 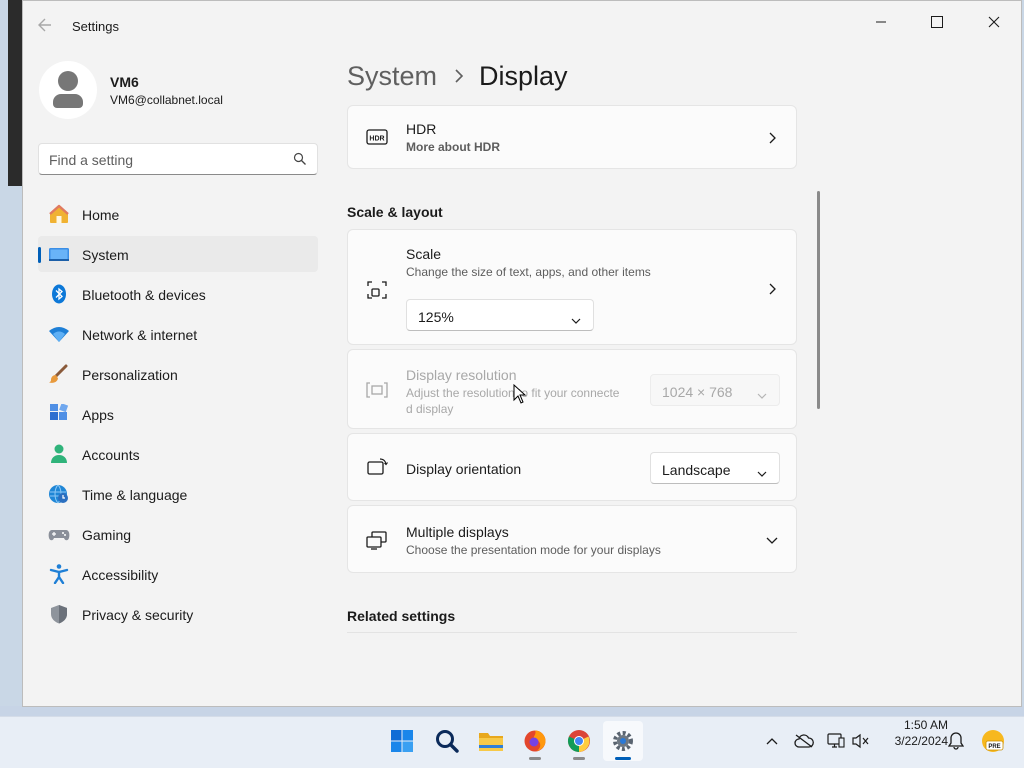 What do you see at coordinates (120, 575) in the screenshot?
I see `sidebar-item-label: Accessibility` at bounding box center [120, 575].